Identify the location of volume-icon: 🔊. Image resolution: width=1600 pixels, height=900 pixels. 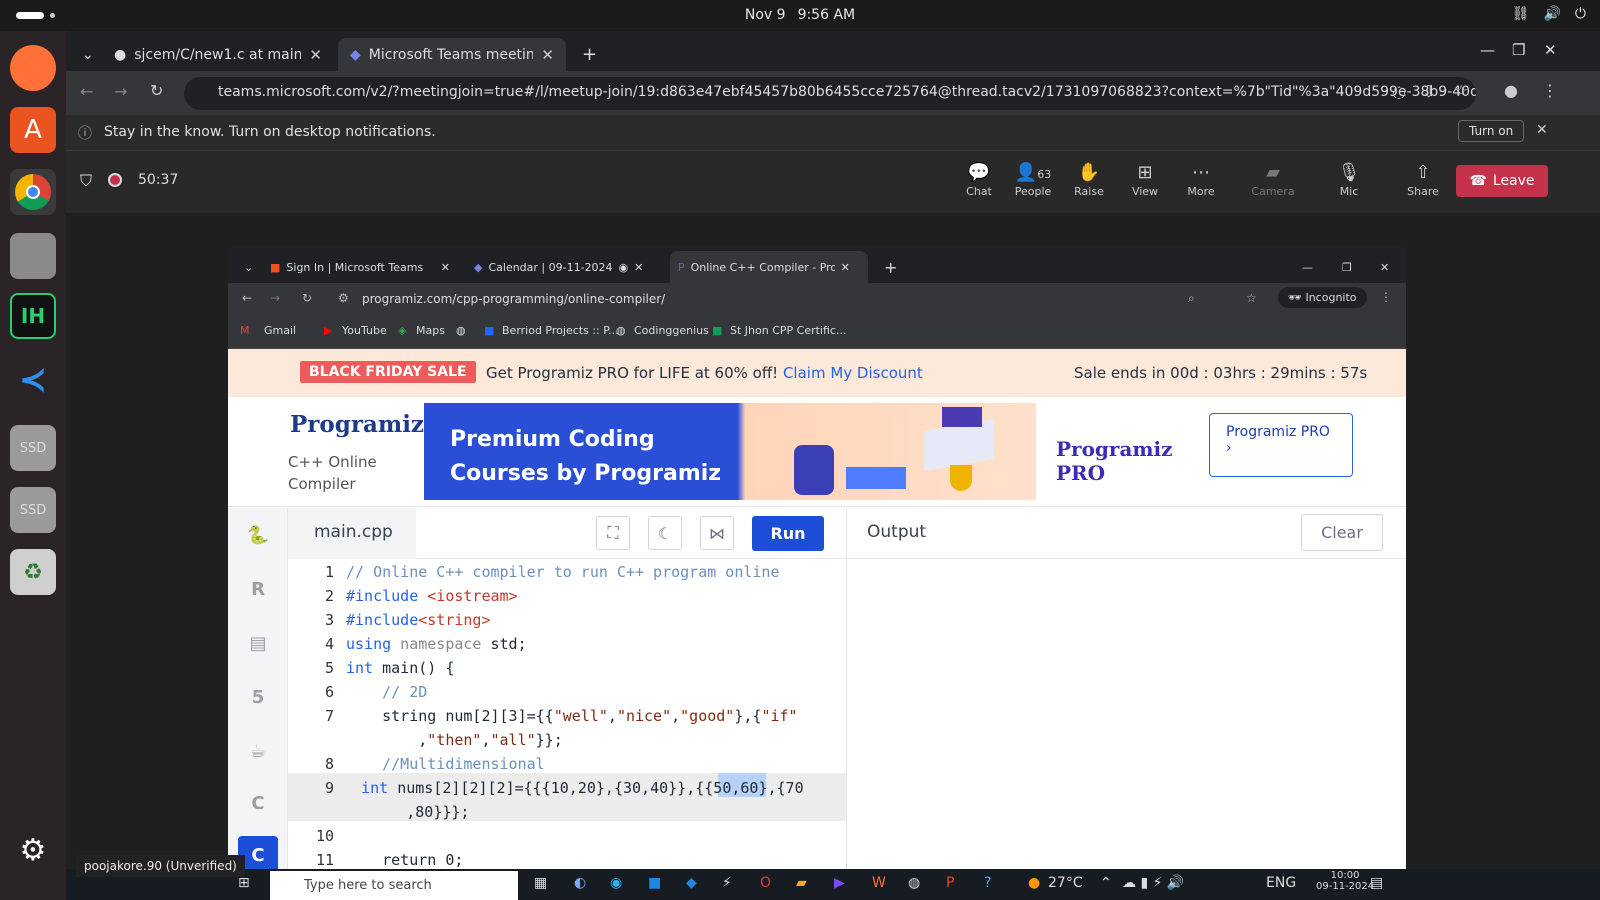
(1551, 14).